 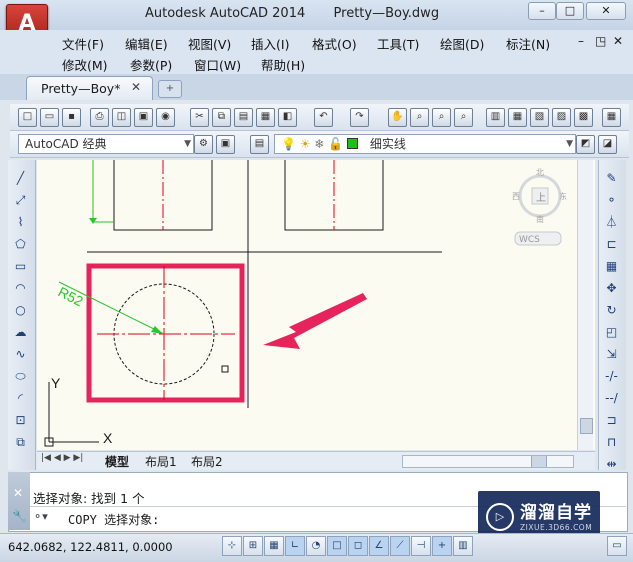 What do you see at coordinates (20, 332) in the screenshot?
I see `revision-cloud-icon: ☁` at bounding box center [20, 332].